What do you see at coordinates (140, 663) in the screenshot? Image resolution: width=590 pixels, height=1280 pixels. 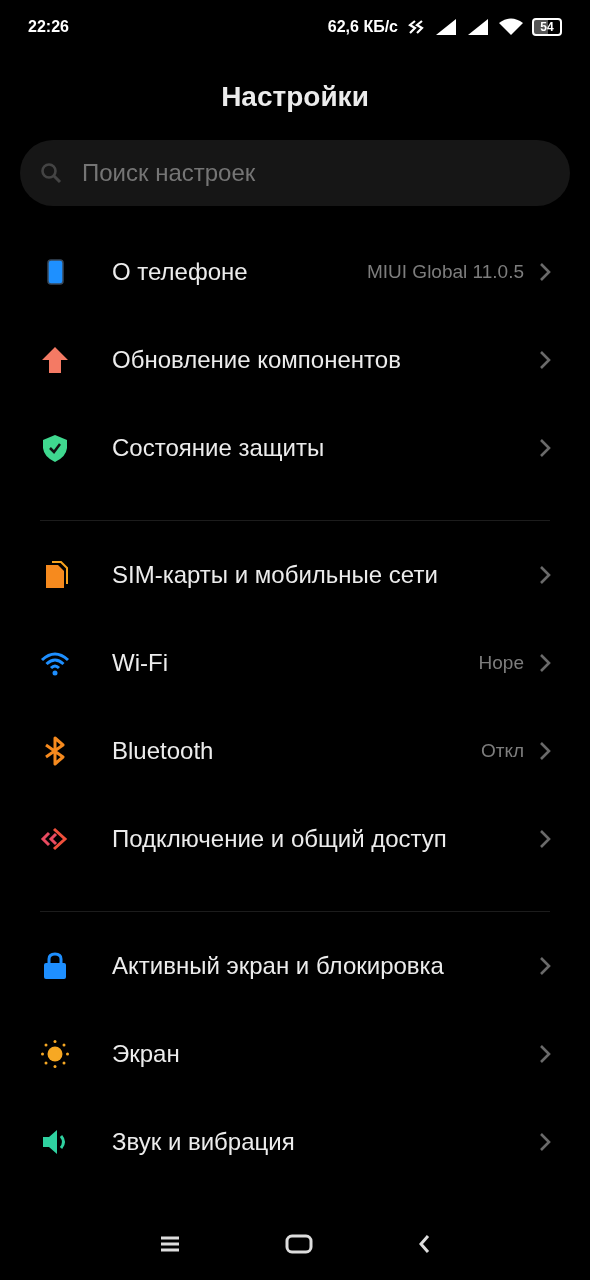 I see `item-label: Wi-Fi` at bounding box center [140, 663].